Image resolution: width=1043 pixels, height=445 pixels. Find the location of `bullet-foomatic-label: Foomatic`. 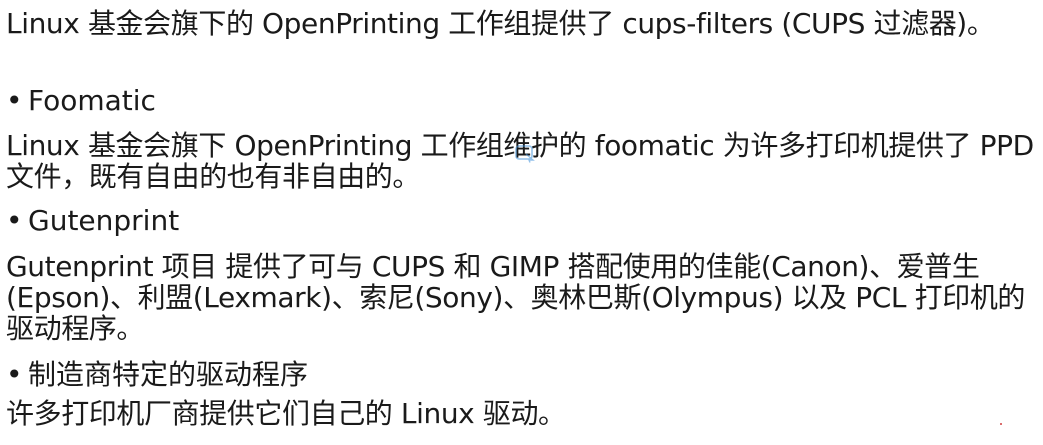

bullet-foomatic-label: Foomatic is located at coordinates (92, 100).